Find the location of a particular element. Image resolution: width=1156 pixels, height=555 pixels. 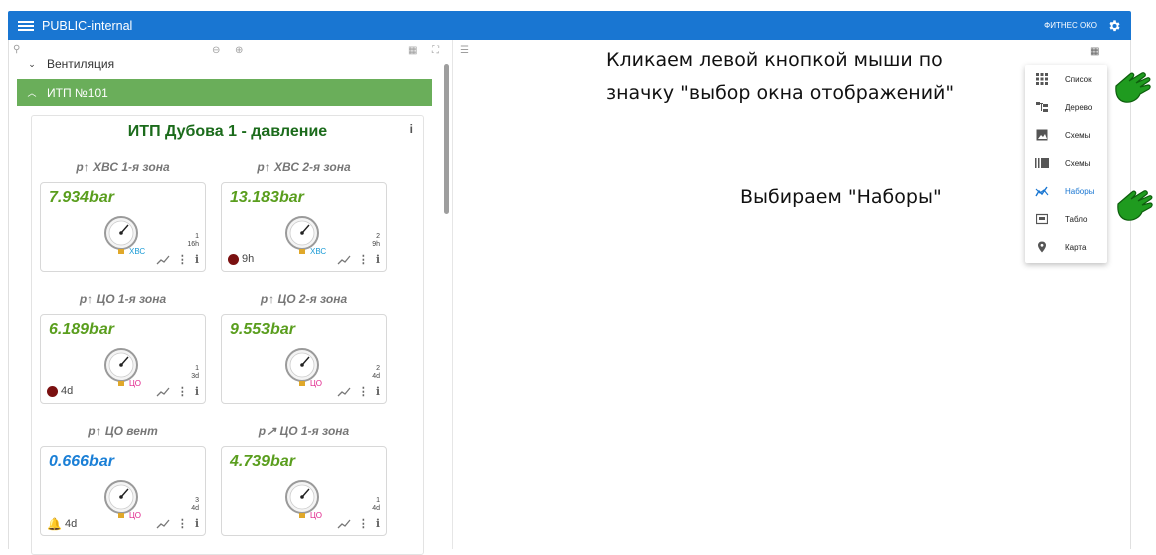

count-bottom: 9h is located at coordinates (376, 244).